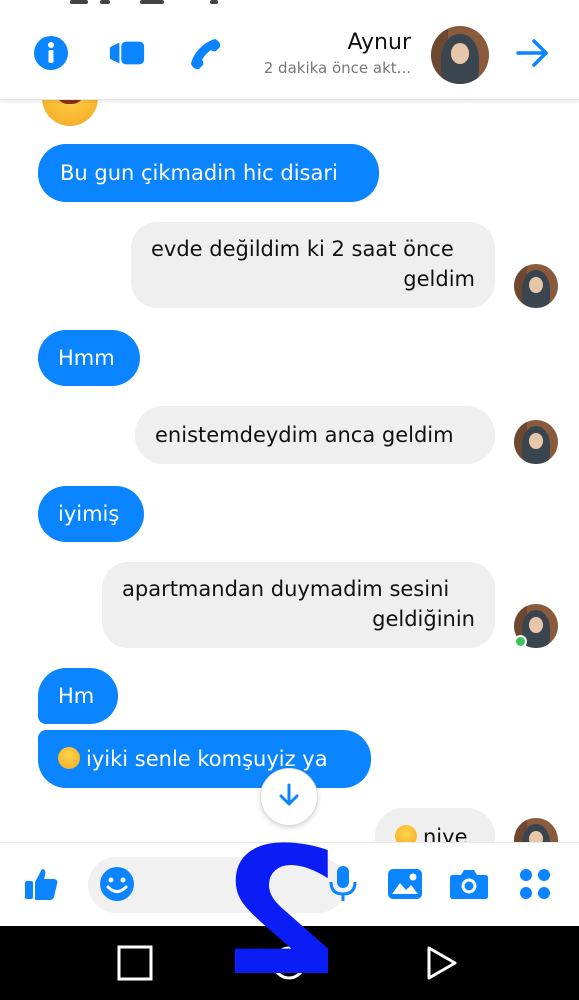 Image resolution: width=579 pixels, height=1000 pixels. I want to click on message-text: Hm, so click(76, 696).